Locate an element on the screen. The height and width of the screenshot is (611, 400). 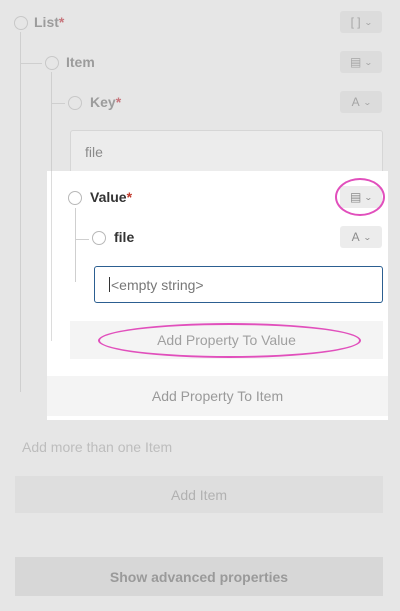
tree-guide-file-branch is located at coordinates (82, 239).